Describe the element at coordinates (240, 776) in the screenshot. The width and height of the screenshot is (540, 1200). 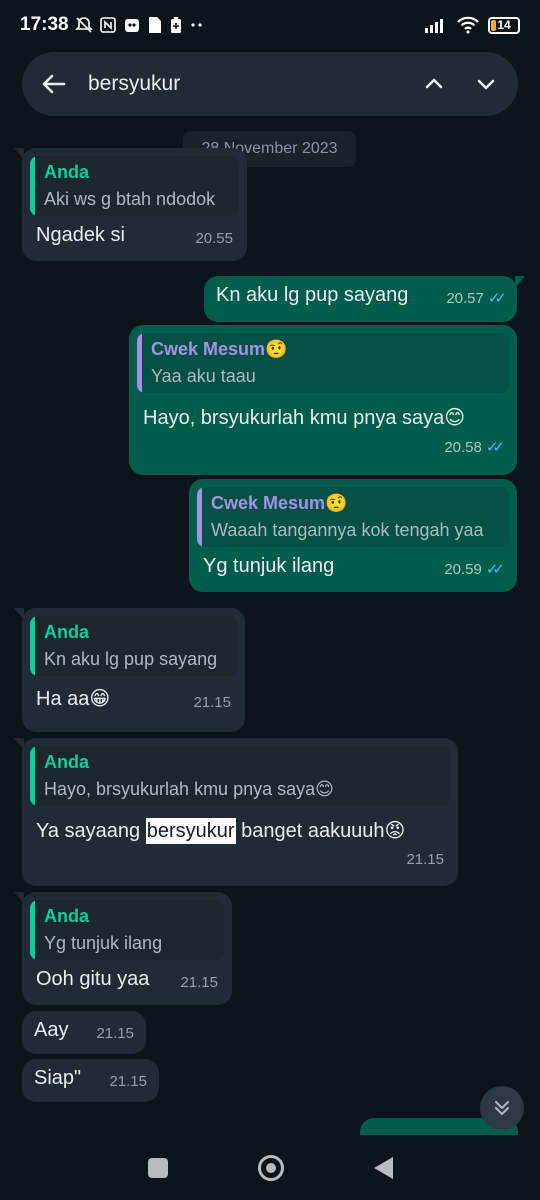
I see `quoted-message: Anda Hayo, brsyukurlah kmu pnya saya😊` at that location.